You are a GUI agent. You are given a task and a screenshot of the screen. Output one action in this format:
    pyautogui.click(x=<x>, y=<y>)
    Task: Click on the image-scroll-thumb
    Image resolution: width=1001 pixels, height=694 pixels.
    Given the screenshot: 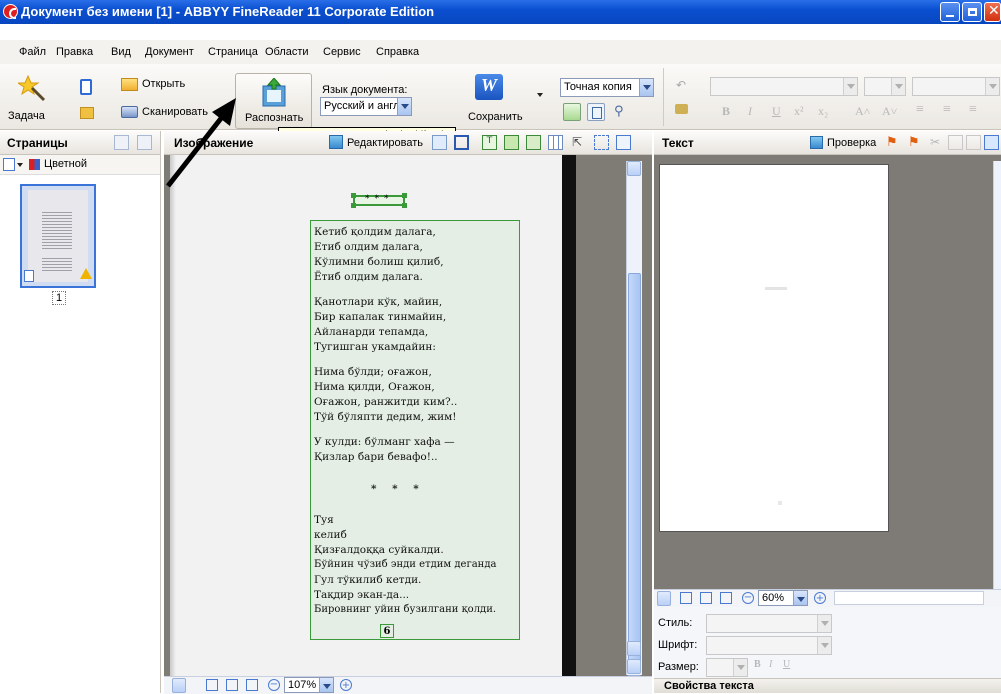 What is the action you would take?
    pyautogui.click(x=634, y=470)
    